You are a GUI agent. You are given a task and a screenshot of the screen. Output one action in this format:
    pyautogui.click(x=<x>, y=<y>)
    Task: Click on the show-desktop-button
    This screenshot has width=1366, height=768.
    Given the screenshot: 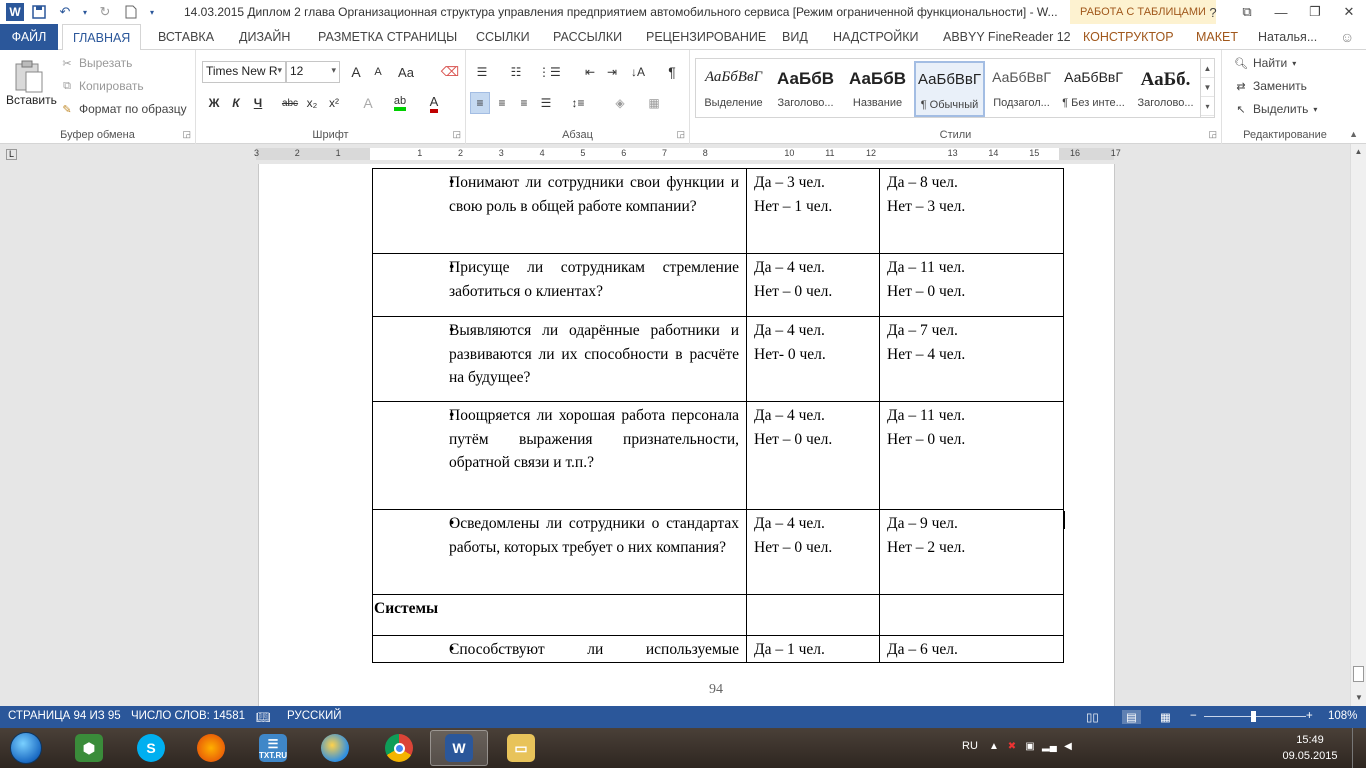 What is the action you would take?
    pyautogui.click(x=1359, y=748)
    